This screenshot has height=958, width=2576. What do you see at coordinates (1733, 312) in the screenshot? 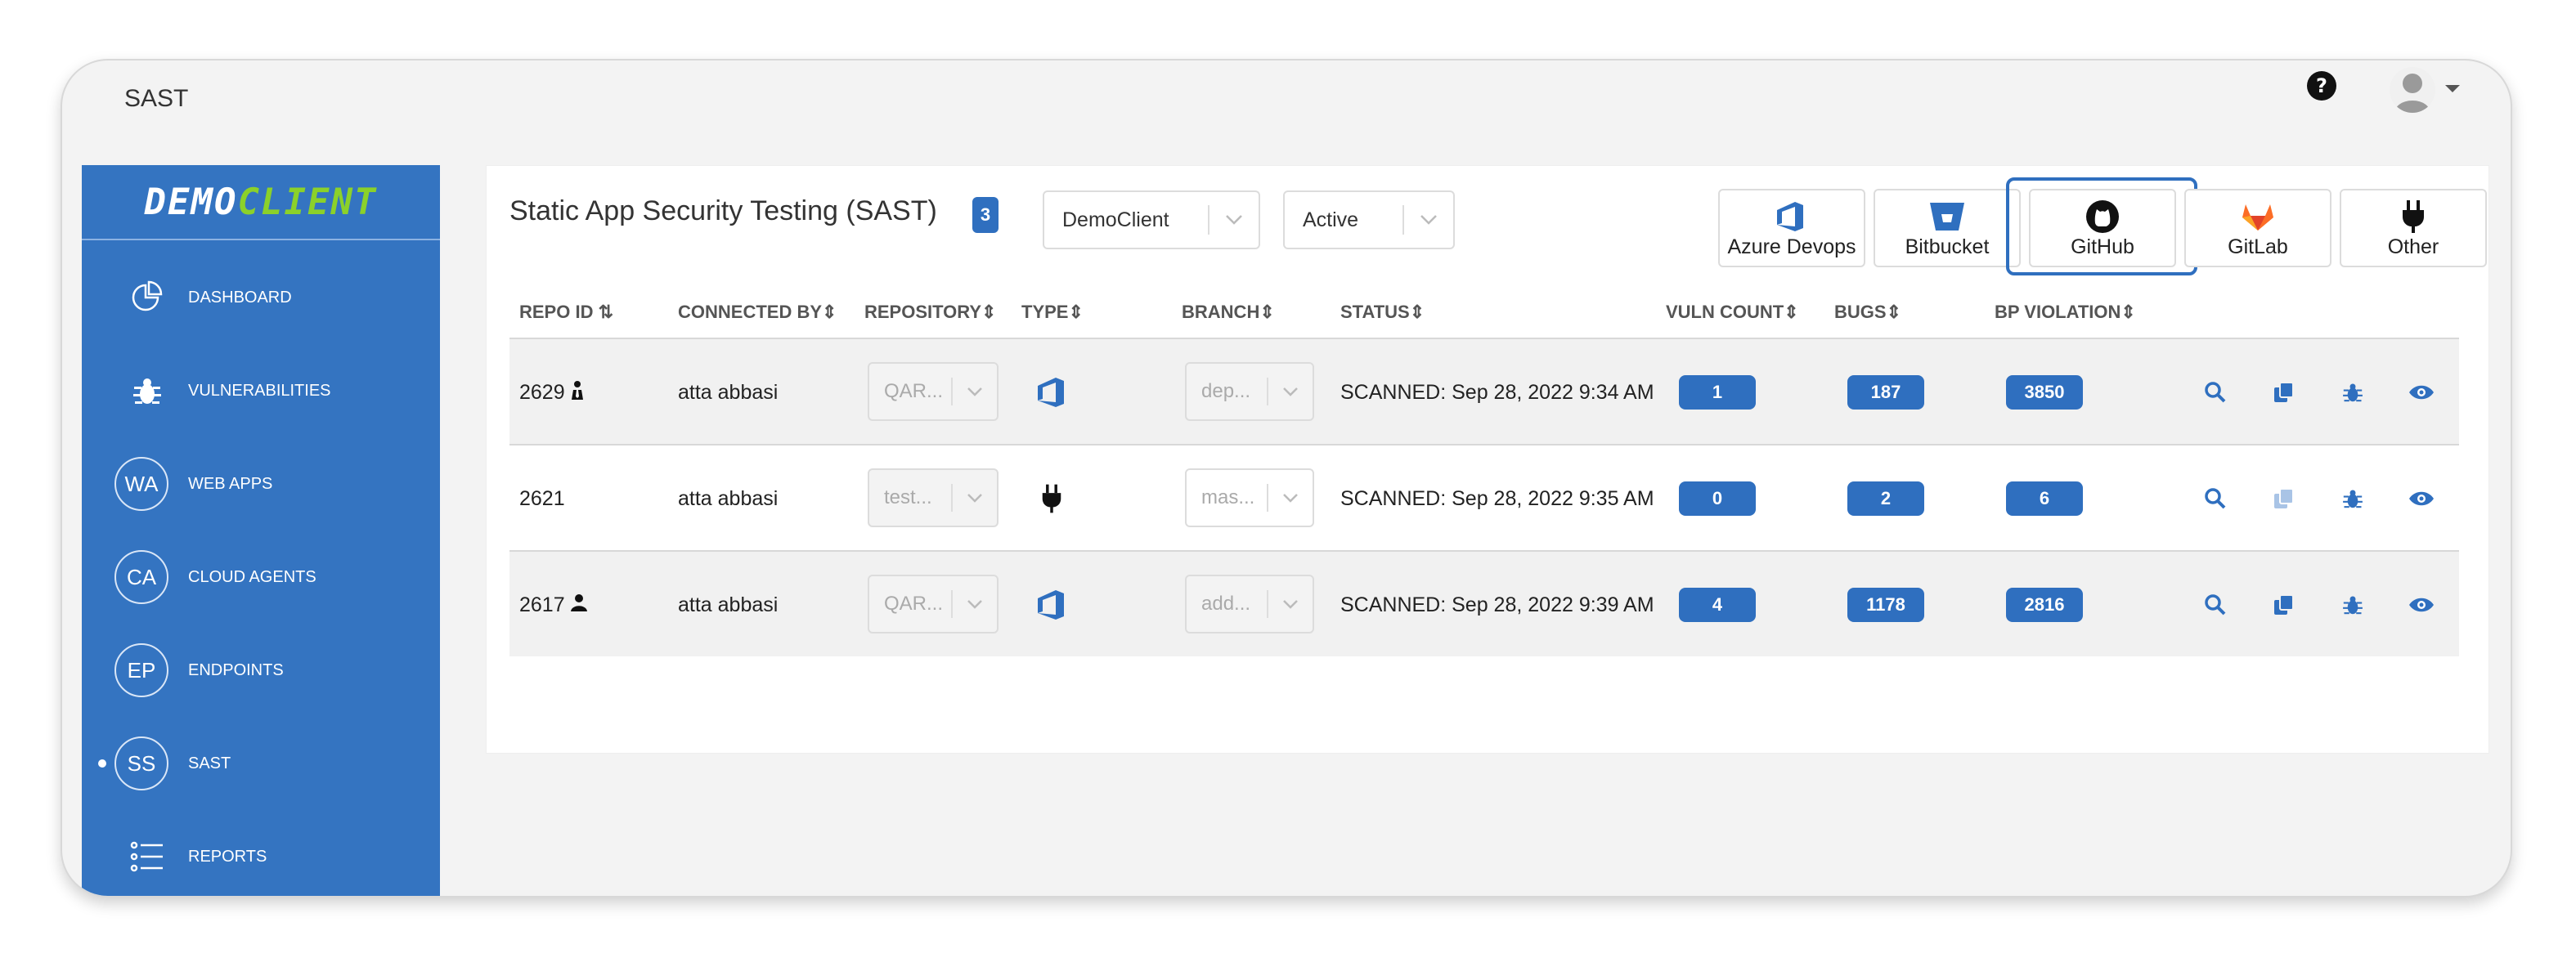
I see `column-header-vuln-count: VULN COUNT⇕` at bounding box center [1733, 312].